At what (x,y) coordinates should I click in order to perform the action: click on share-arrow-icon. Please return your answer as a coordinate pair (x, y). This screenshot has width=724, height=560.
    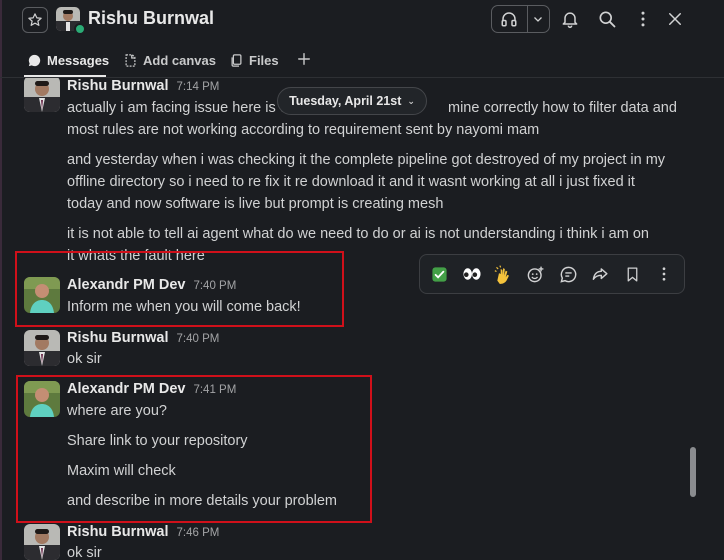
    Looking at the image, I should click on (600, 273).